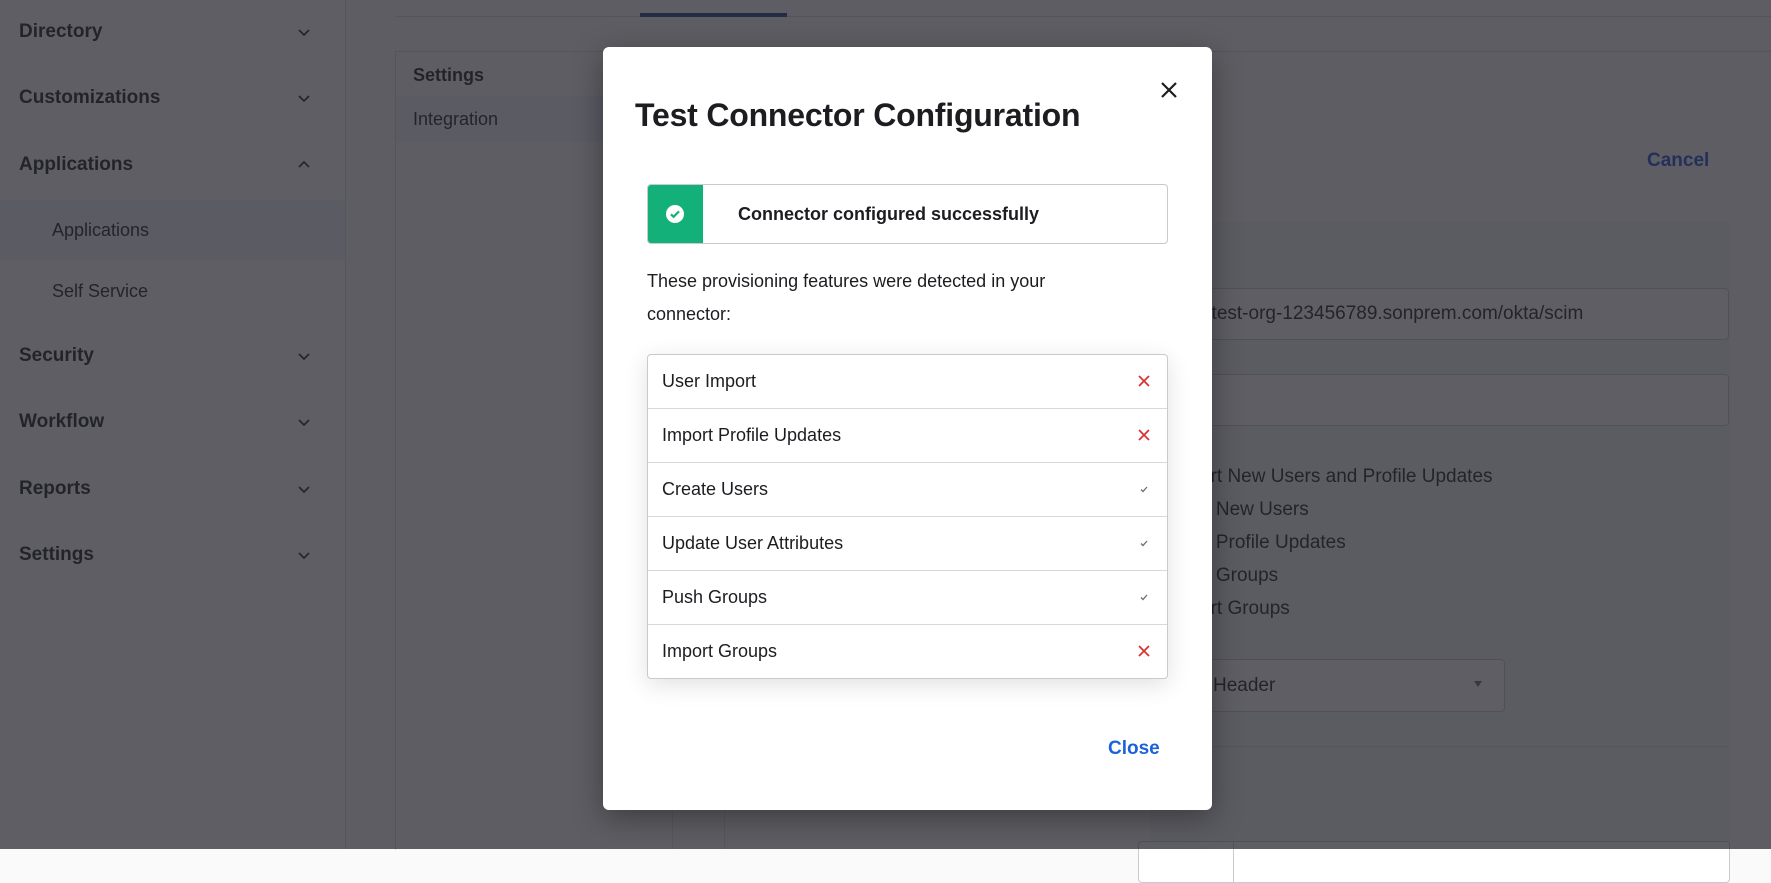  Describe the element at coordinates (907, 651) in the screenshot. I see `feature-row: Import Groups` at that location.